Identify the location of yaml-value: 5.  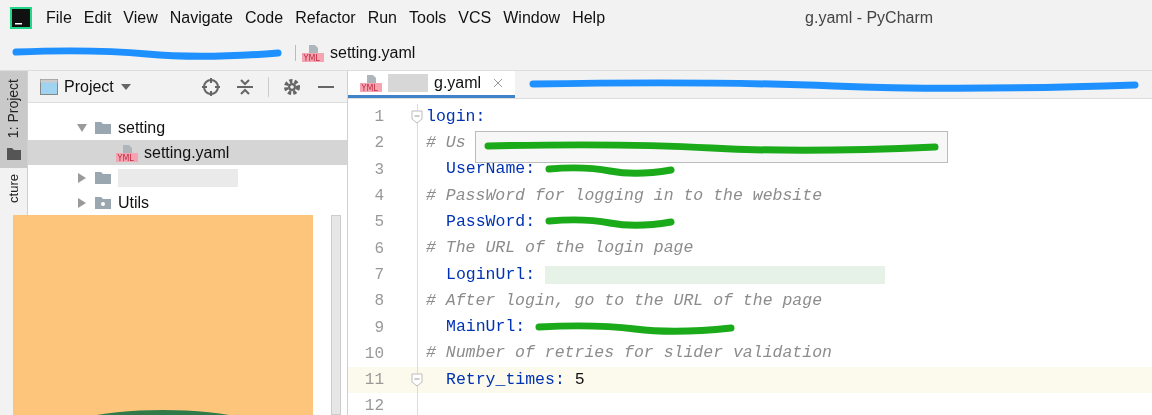
(579, 379).